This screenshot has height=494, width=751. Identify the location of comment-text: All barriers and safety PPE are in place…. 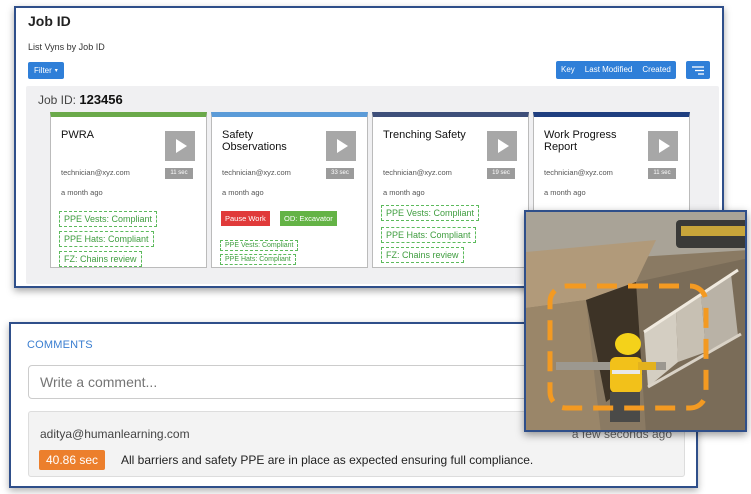
(327, 460).